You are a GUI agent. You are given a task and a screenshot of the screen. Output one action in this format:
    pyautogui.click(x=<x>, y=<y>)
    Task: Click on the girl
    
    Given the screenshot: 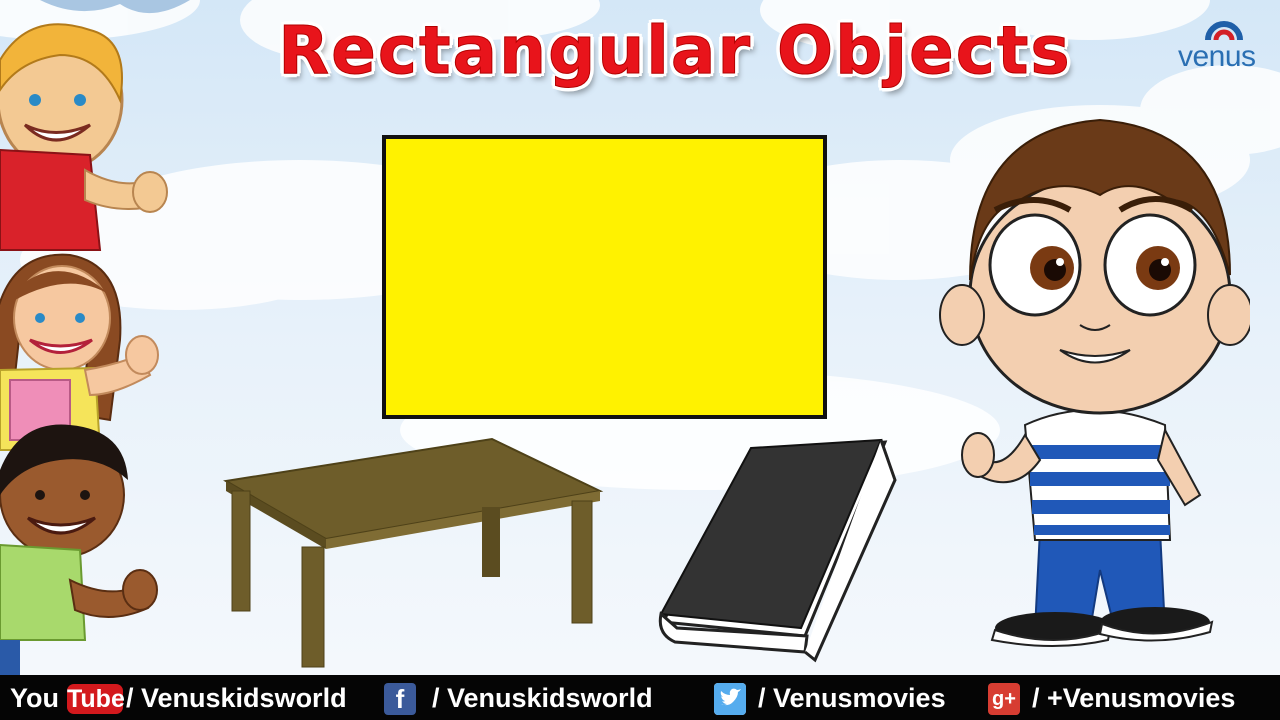 What is the action you would take?
    pyautogui.click(x=79, y=352)
    